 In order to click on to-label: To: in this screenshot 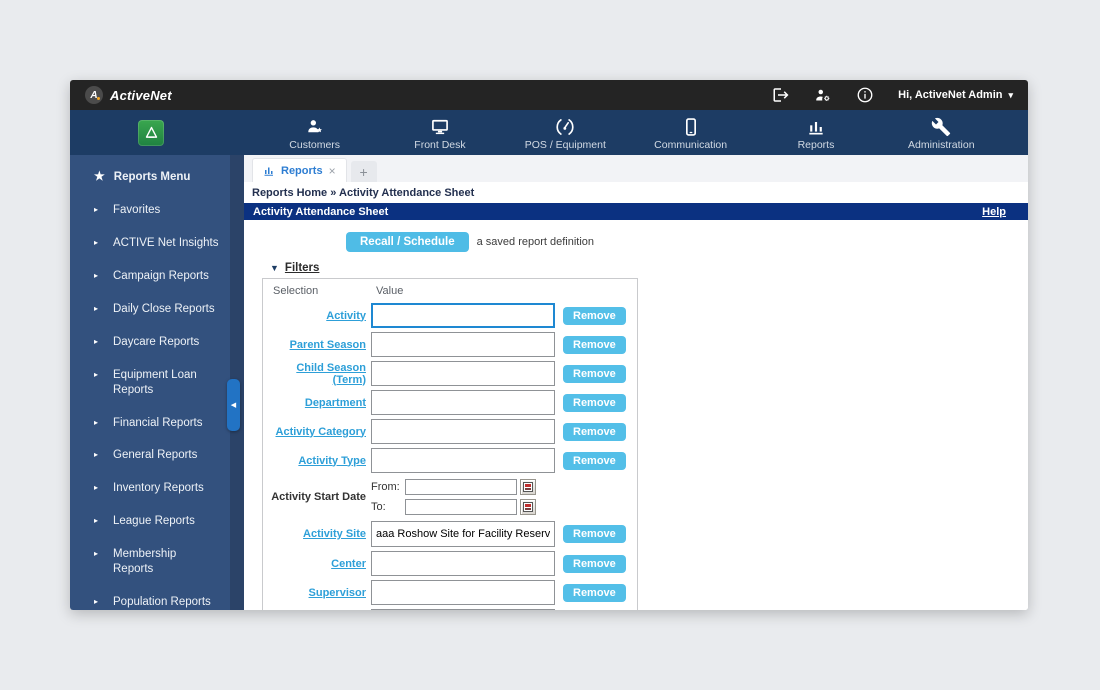, I will do `click(378, 507)`.